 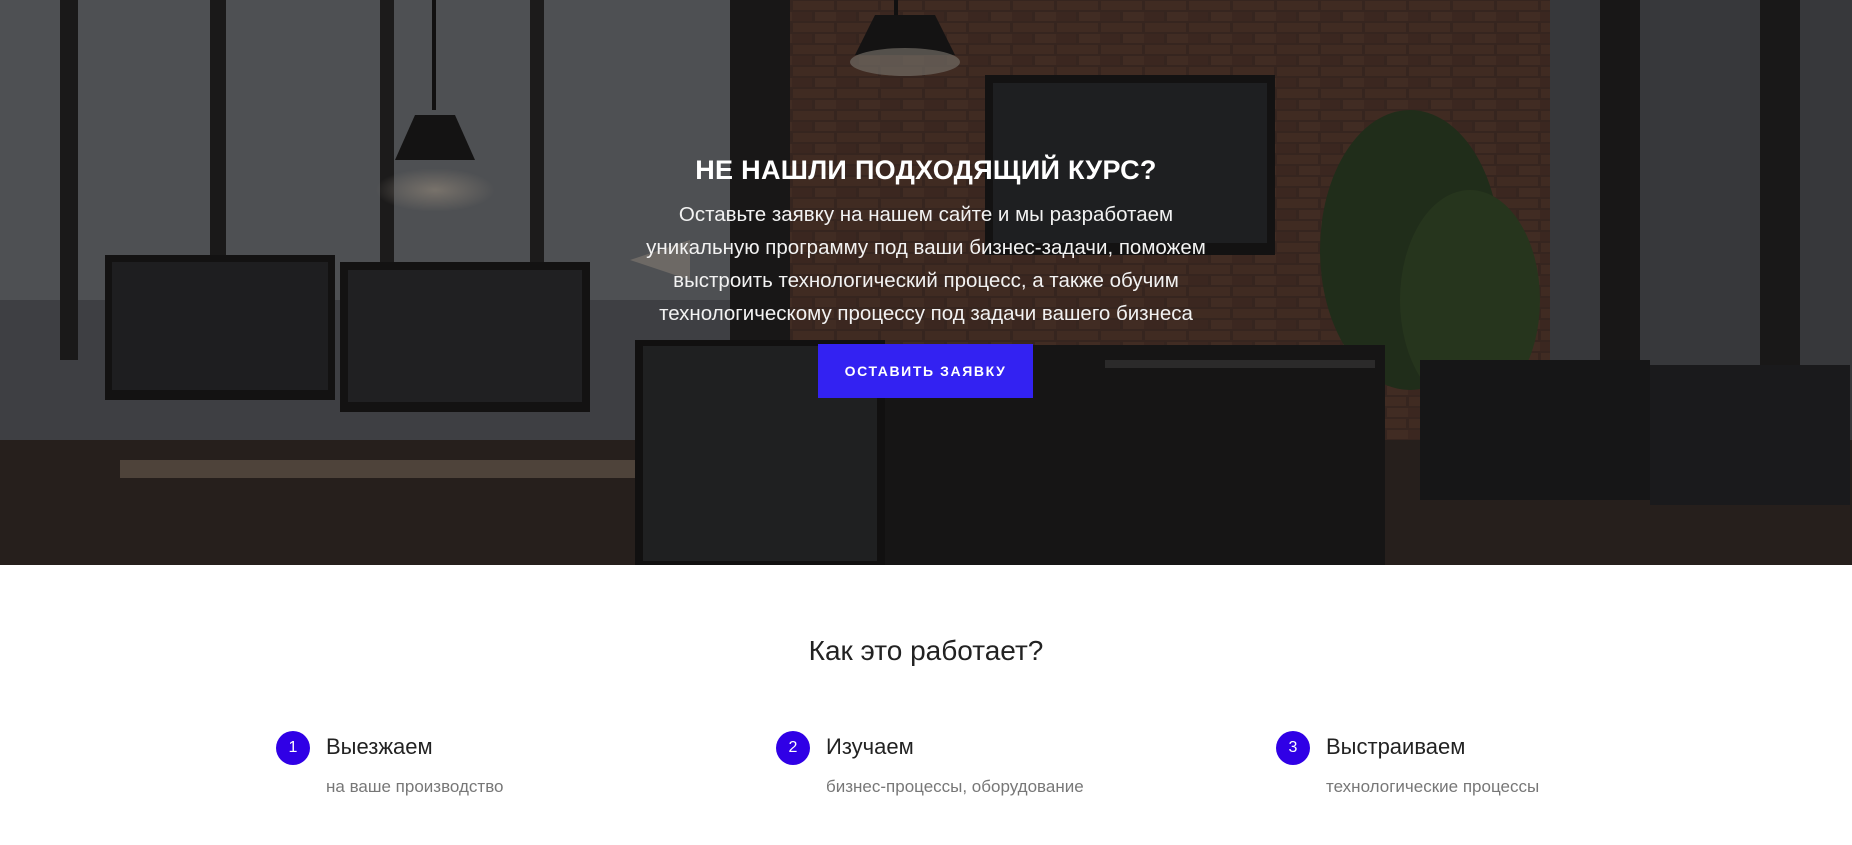 I want to click on step-number-badge: 3, so click(x=1293, y=748).